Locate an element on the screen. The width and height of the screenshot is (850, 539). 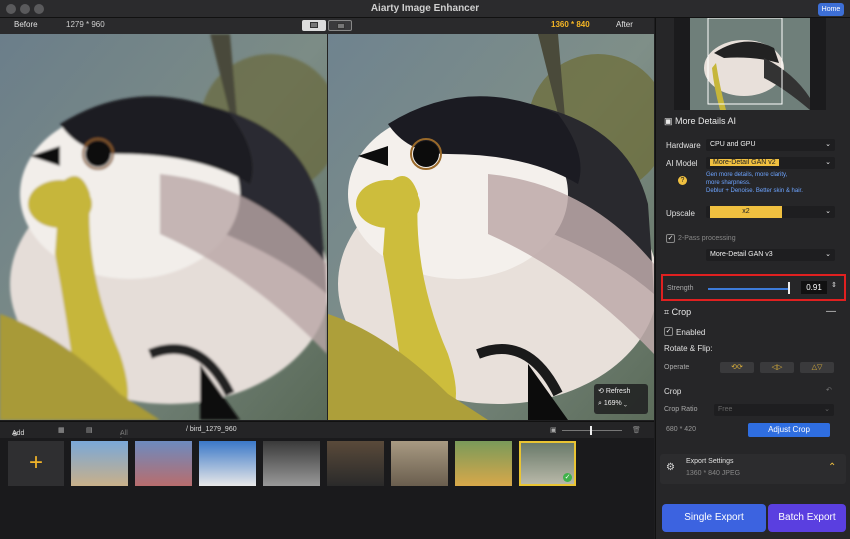
export-settings-panel: ⚙ Export Settings 1360 * 840 JPEG ⌃ is located at coordinates (753, 469).